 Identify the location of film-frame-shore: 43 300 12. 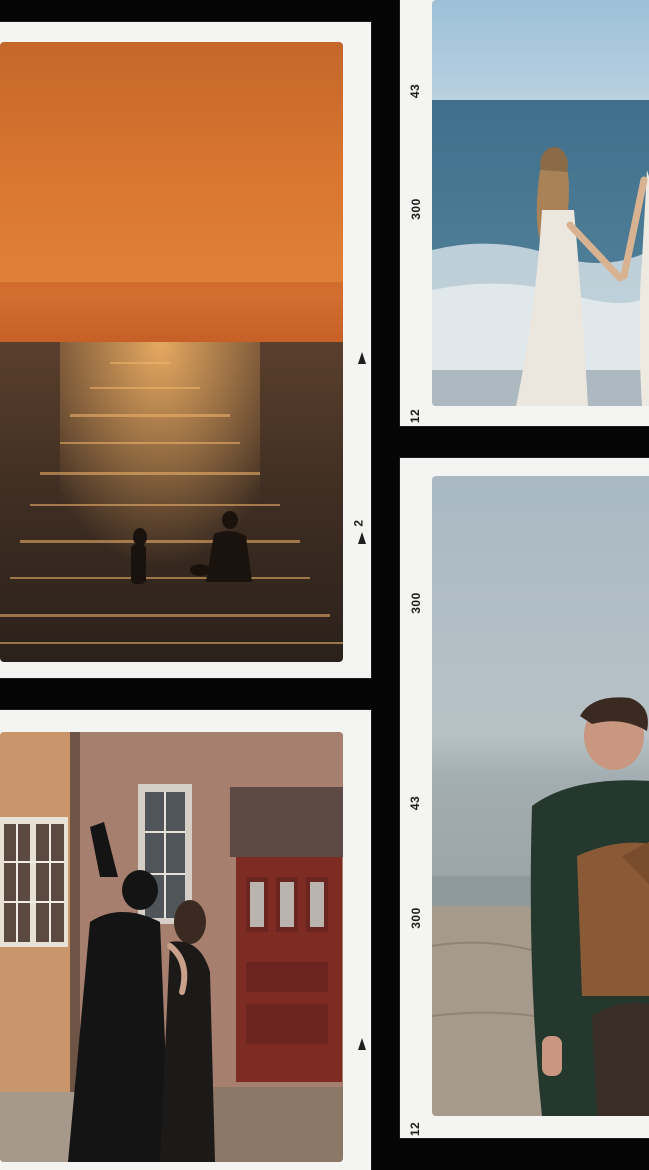
(524, 213).